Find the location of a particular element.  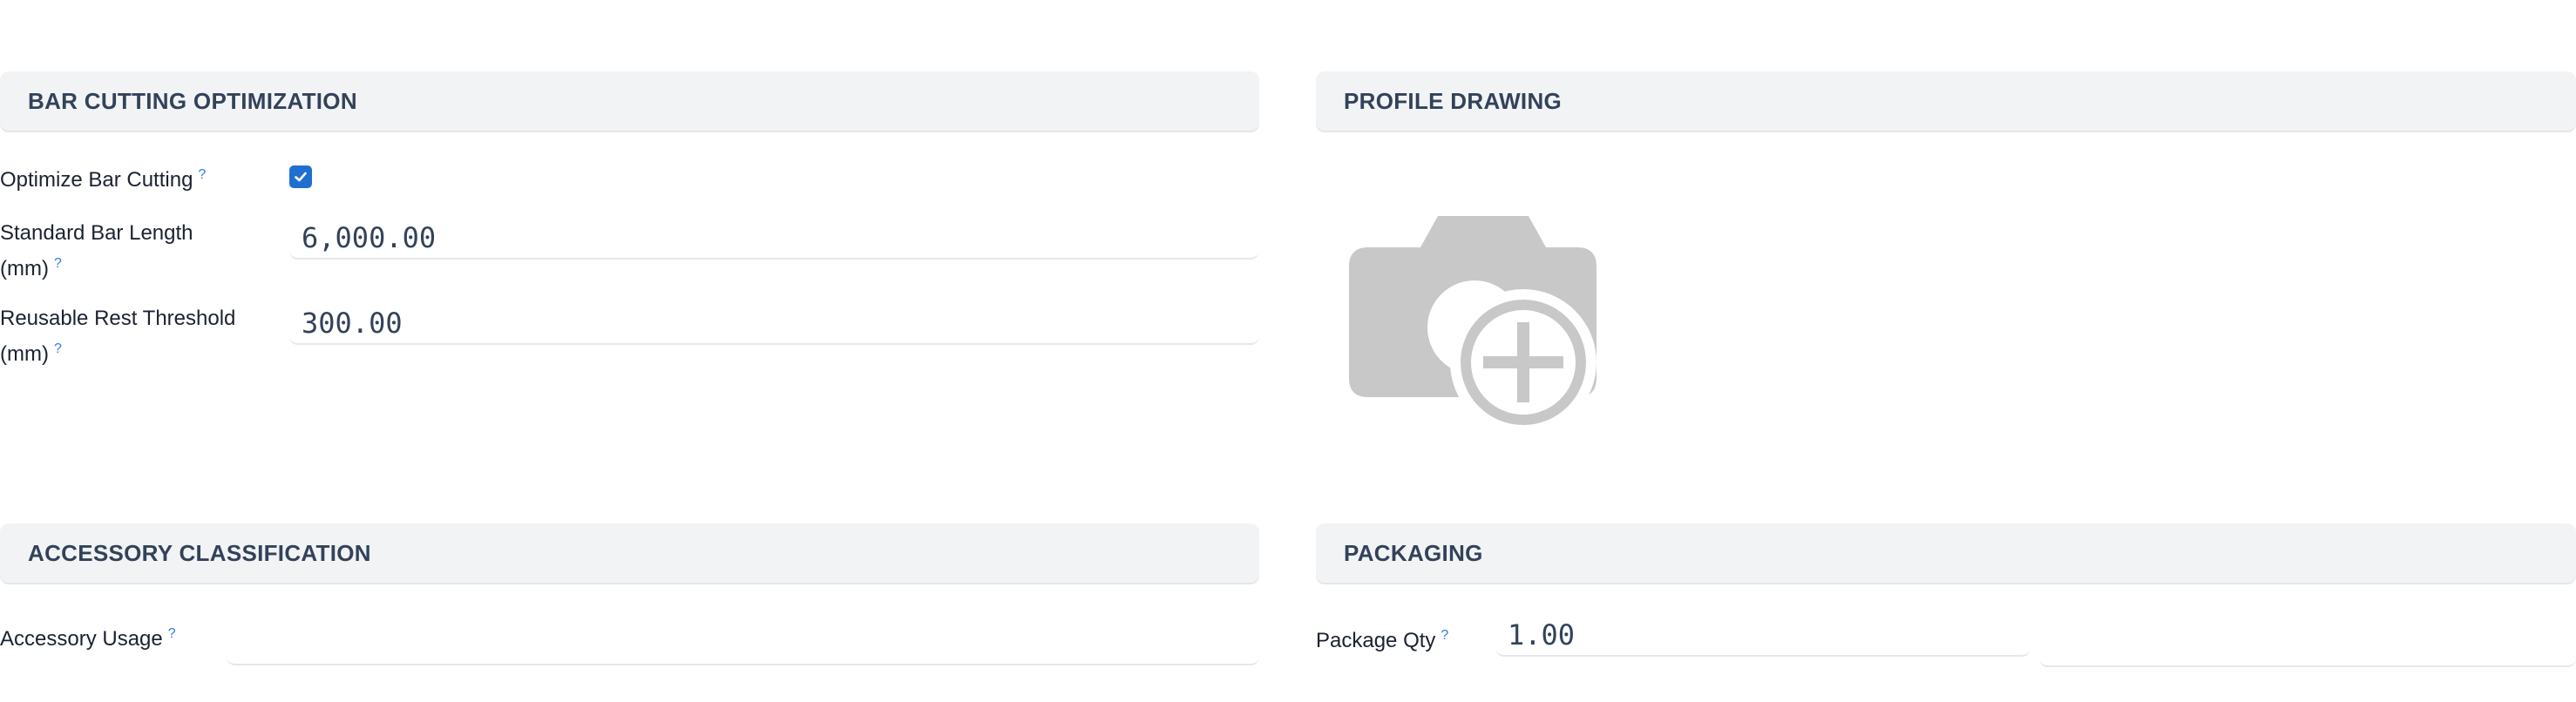

label-text: Accessory Usage is located at coordinates (82, 639).